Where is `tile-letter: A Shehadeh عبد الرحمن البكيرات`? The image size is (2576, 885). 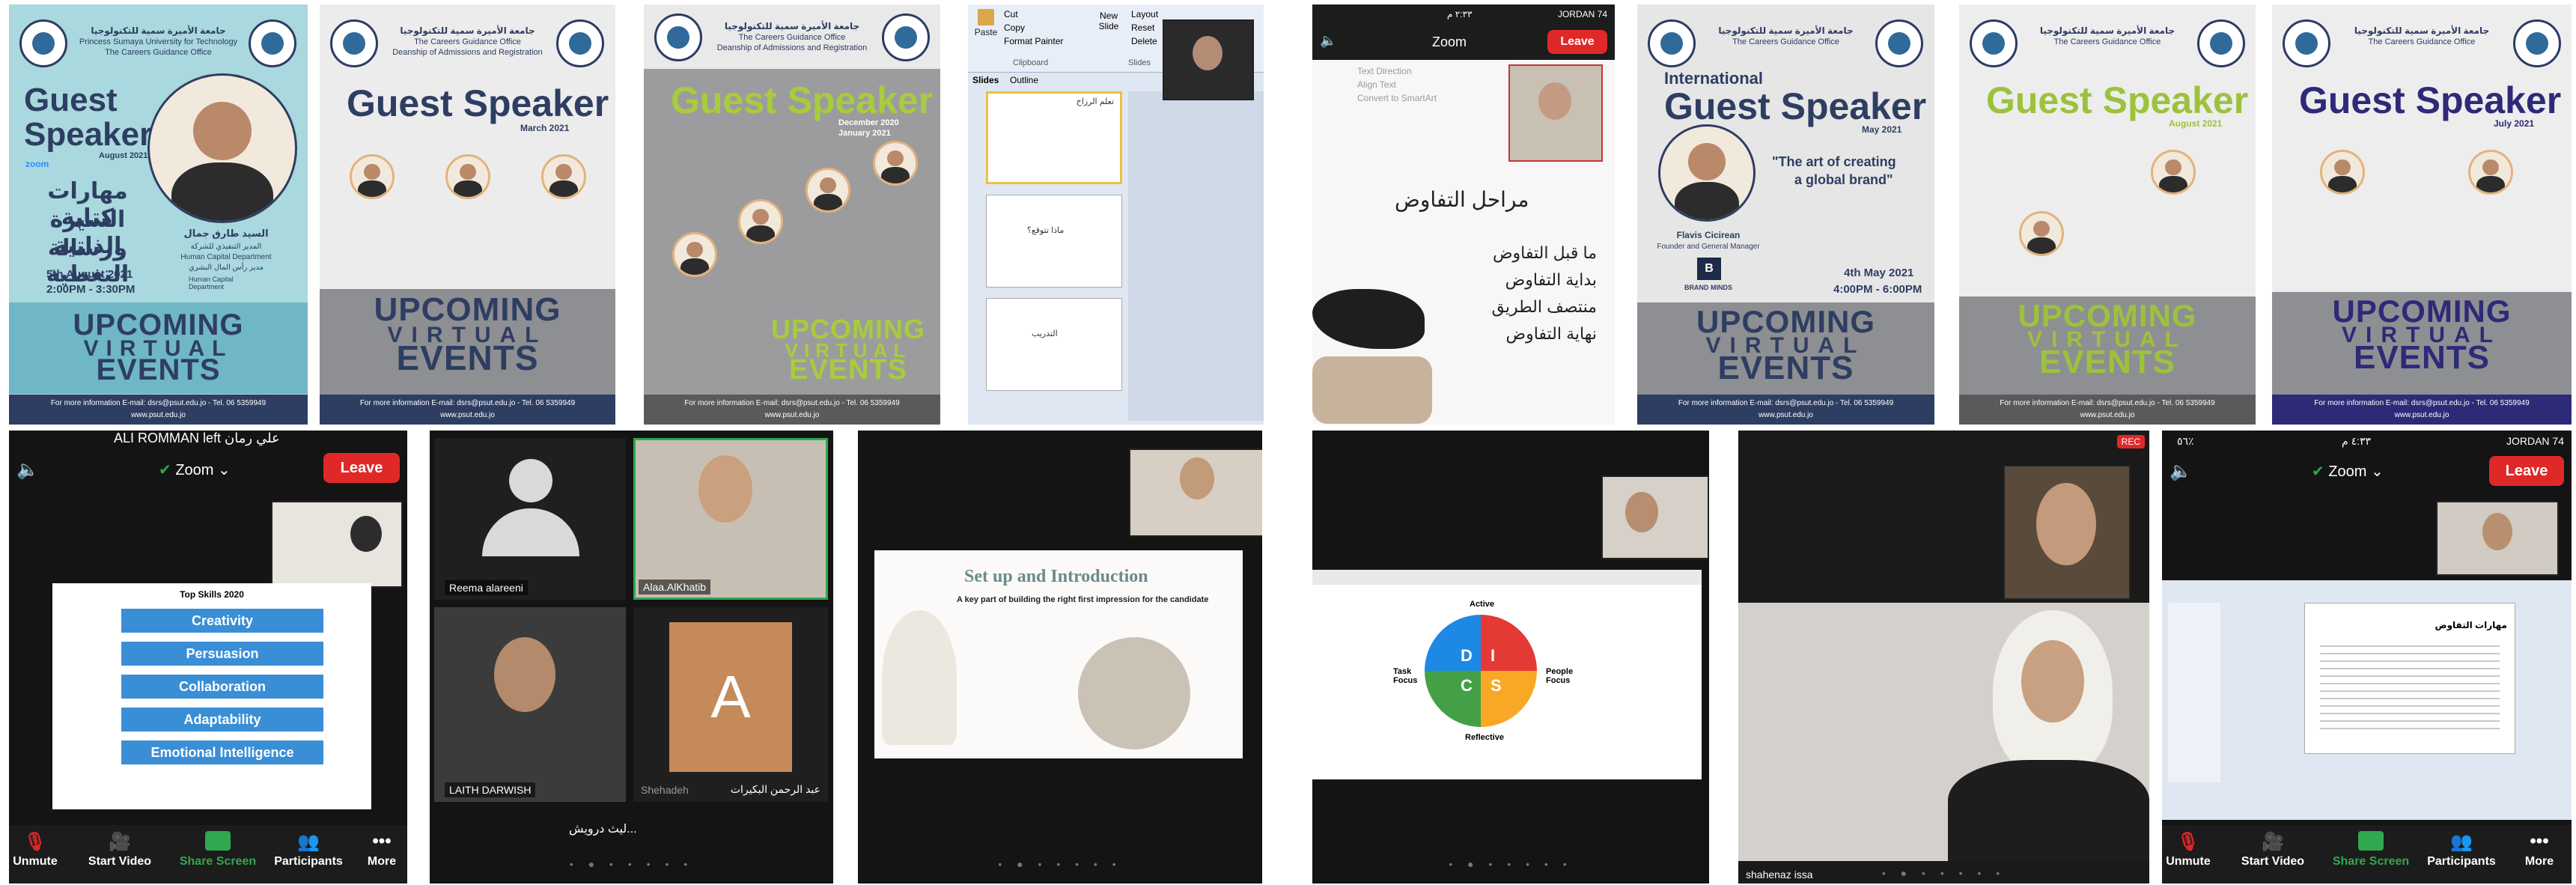
tile-letter: A Shehadeh عبد الرحمن البكيرات is located at coordinates (730, 704).